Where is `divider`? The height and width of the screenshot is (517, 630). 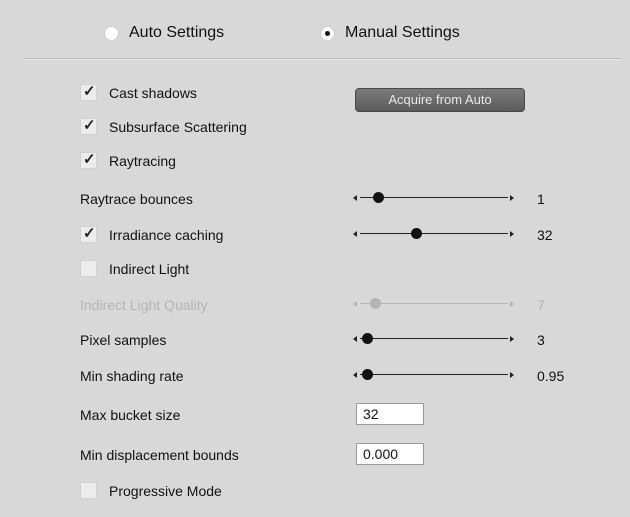
divider is located at coordinates (322, 59).